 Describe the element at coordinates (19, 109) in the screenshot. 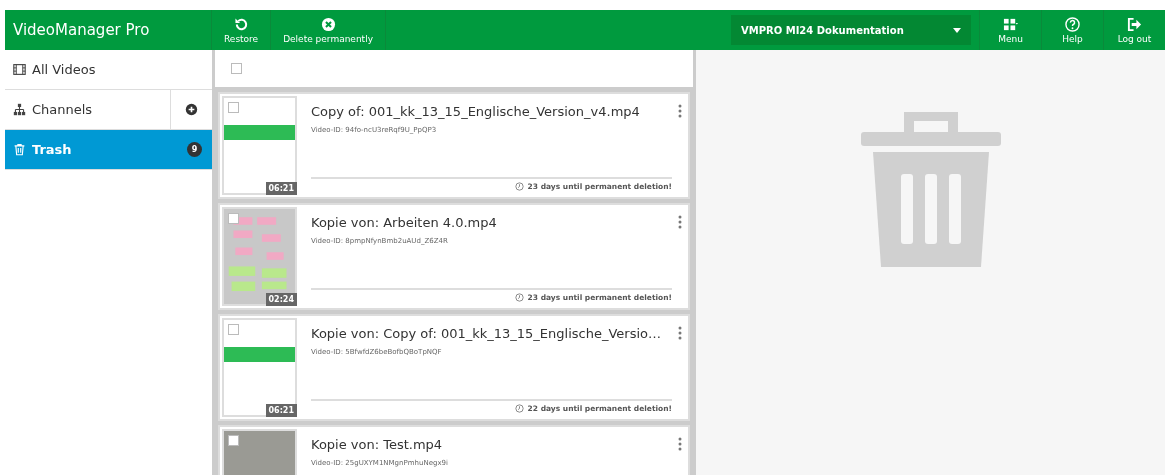

I see `hierarchy-icon` at that location.